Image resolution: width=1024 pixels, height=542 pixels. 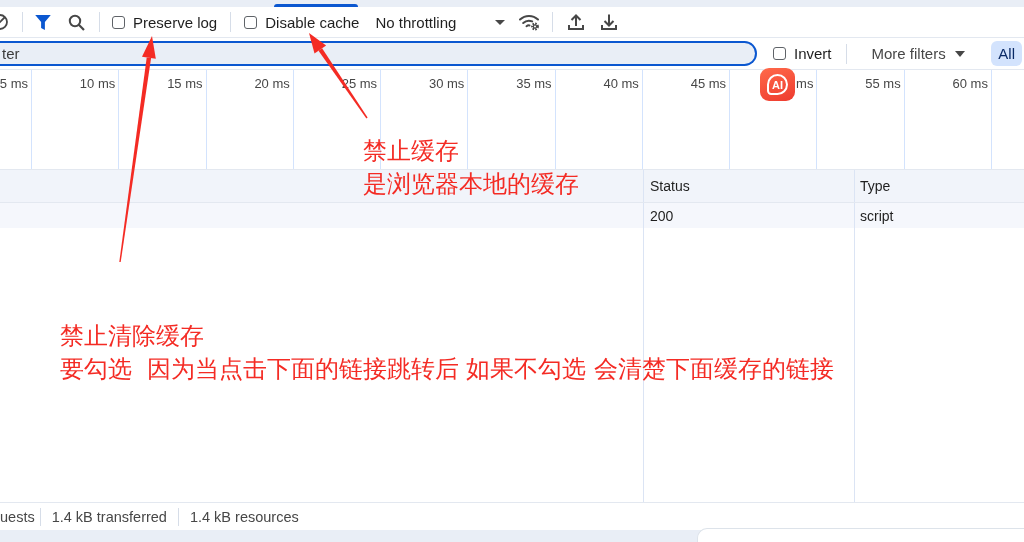 I want to click on download-icon, so click(x=609, y=22).